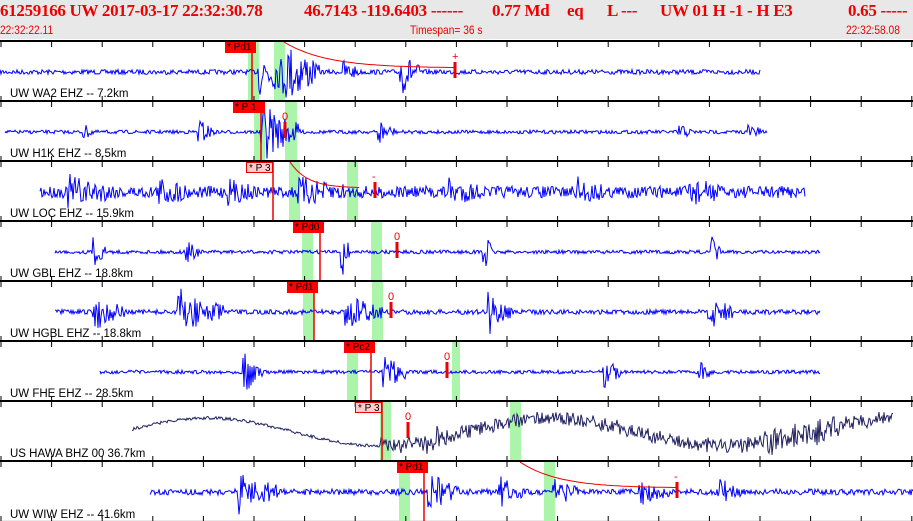  I want to click on event-magnitude: 0.77 Md, so click(521, 10).